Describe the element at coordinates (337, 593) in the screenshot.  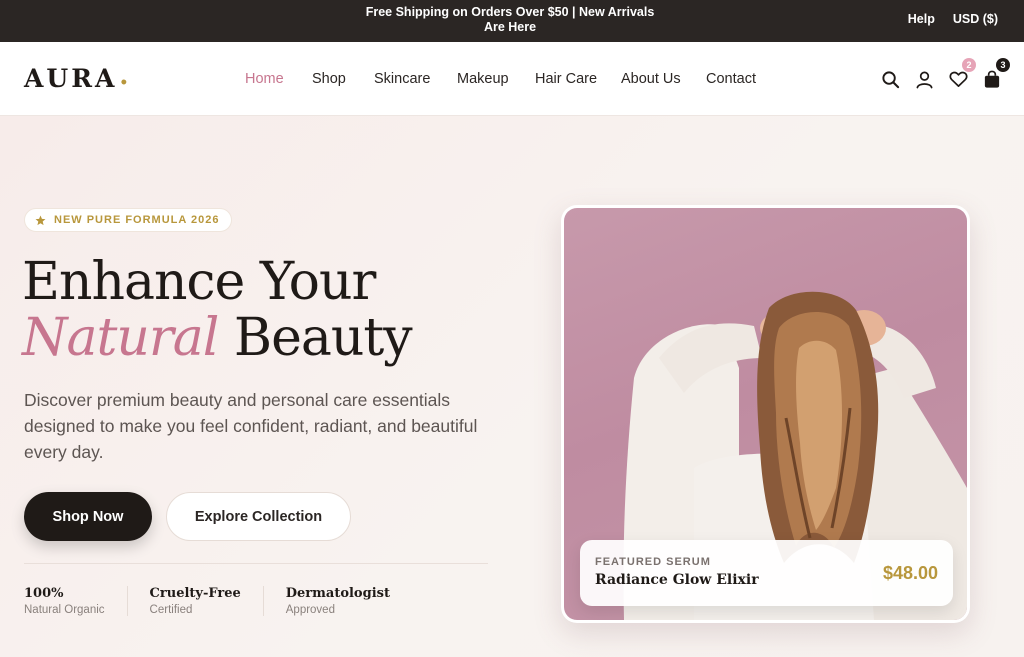
I see `stat-value: Dermatologist` at that location.